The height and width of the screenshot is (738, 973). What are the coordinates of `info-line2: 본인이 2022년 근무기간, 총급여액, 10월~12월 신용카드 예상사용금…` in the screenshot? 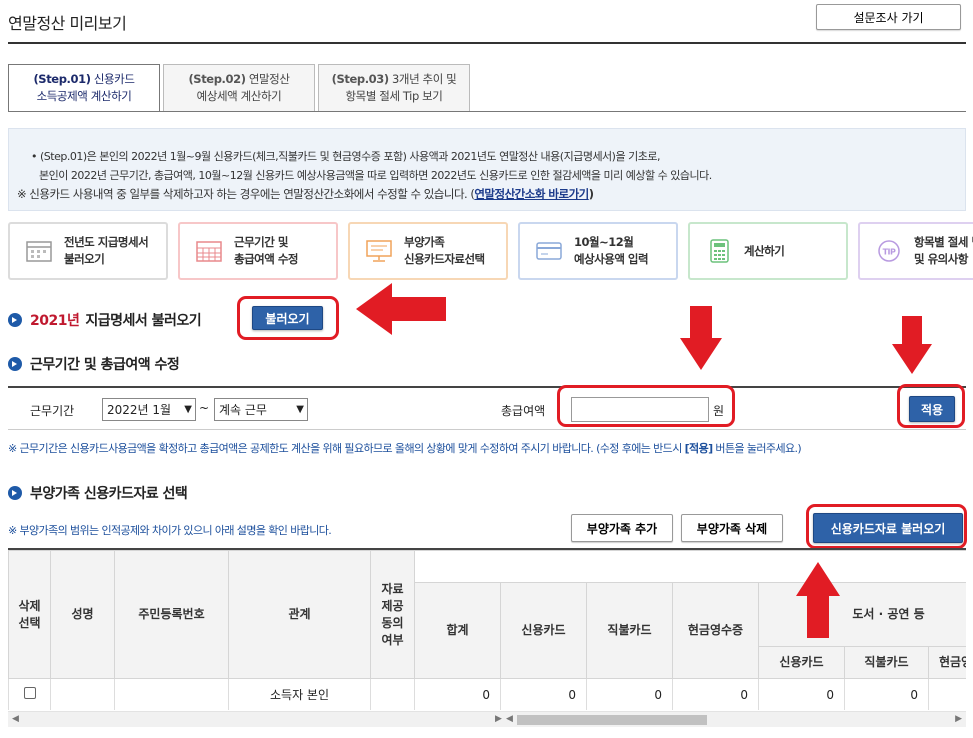 It's located at (375, 175).